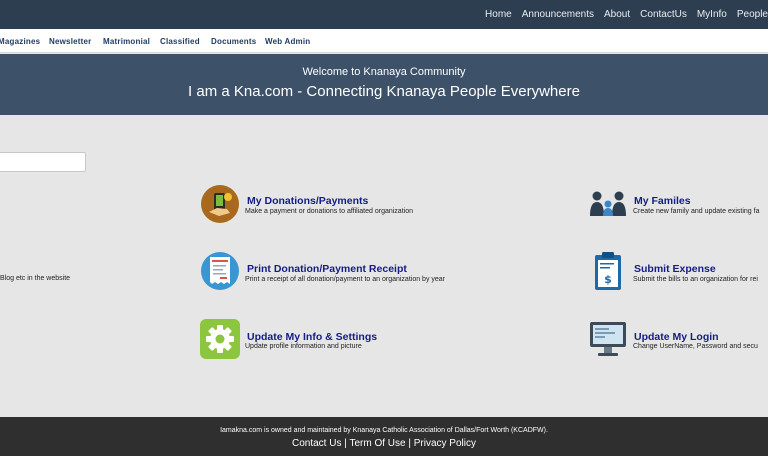  I want to click on gear-icon, so click(220, 339).